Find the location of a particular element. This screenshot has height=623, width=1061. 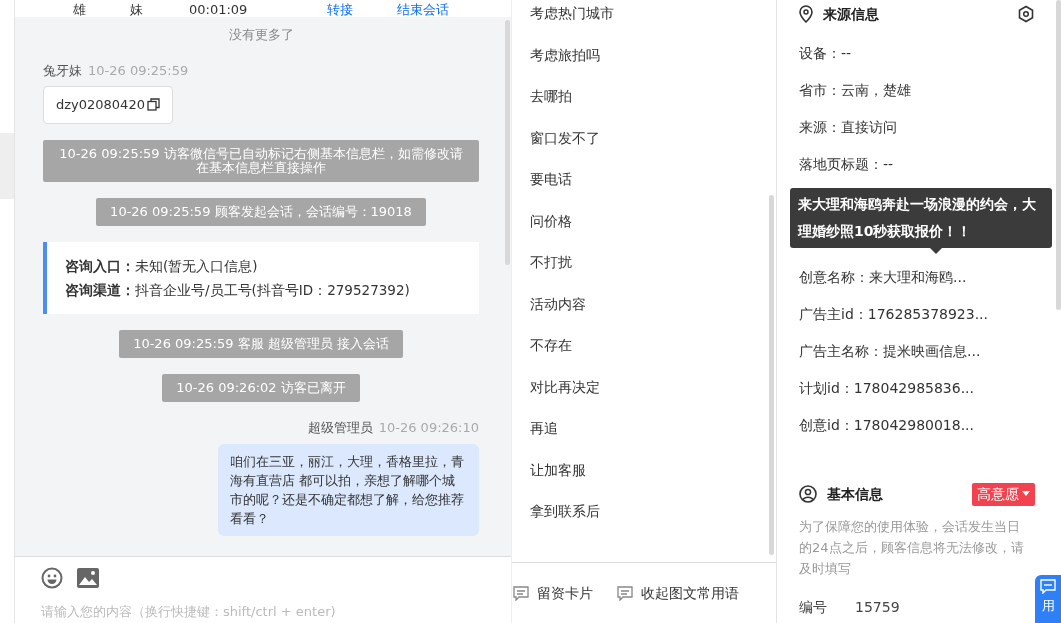

message-time: 10-26 09:26:10 is located at coordinates (428, 427).